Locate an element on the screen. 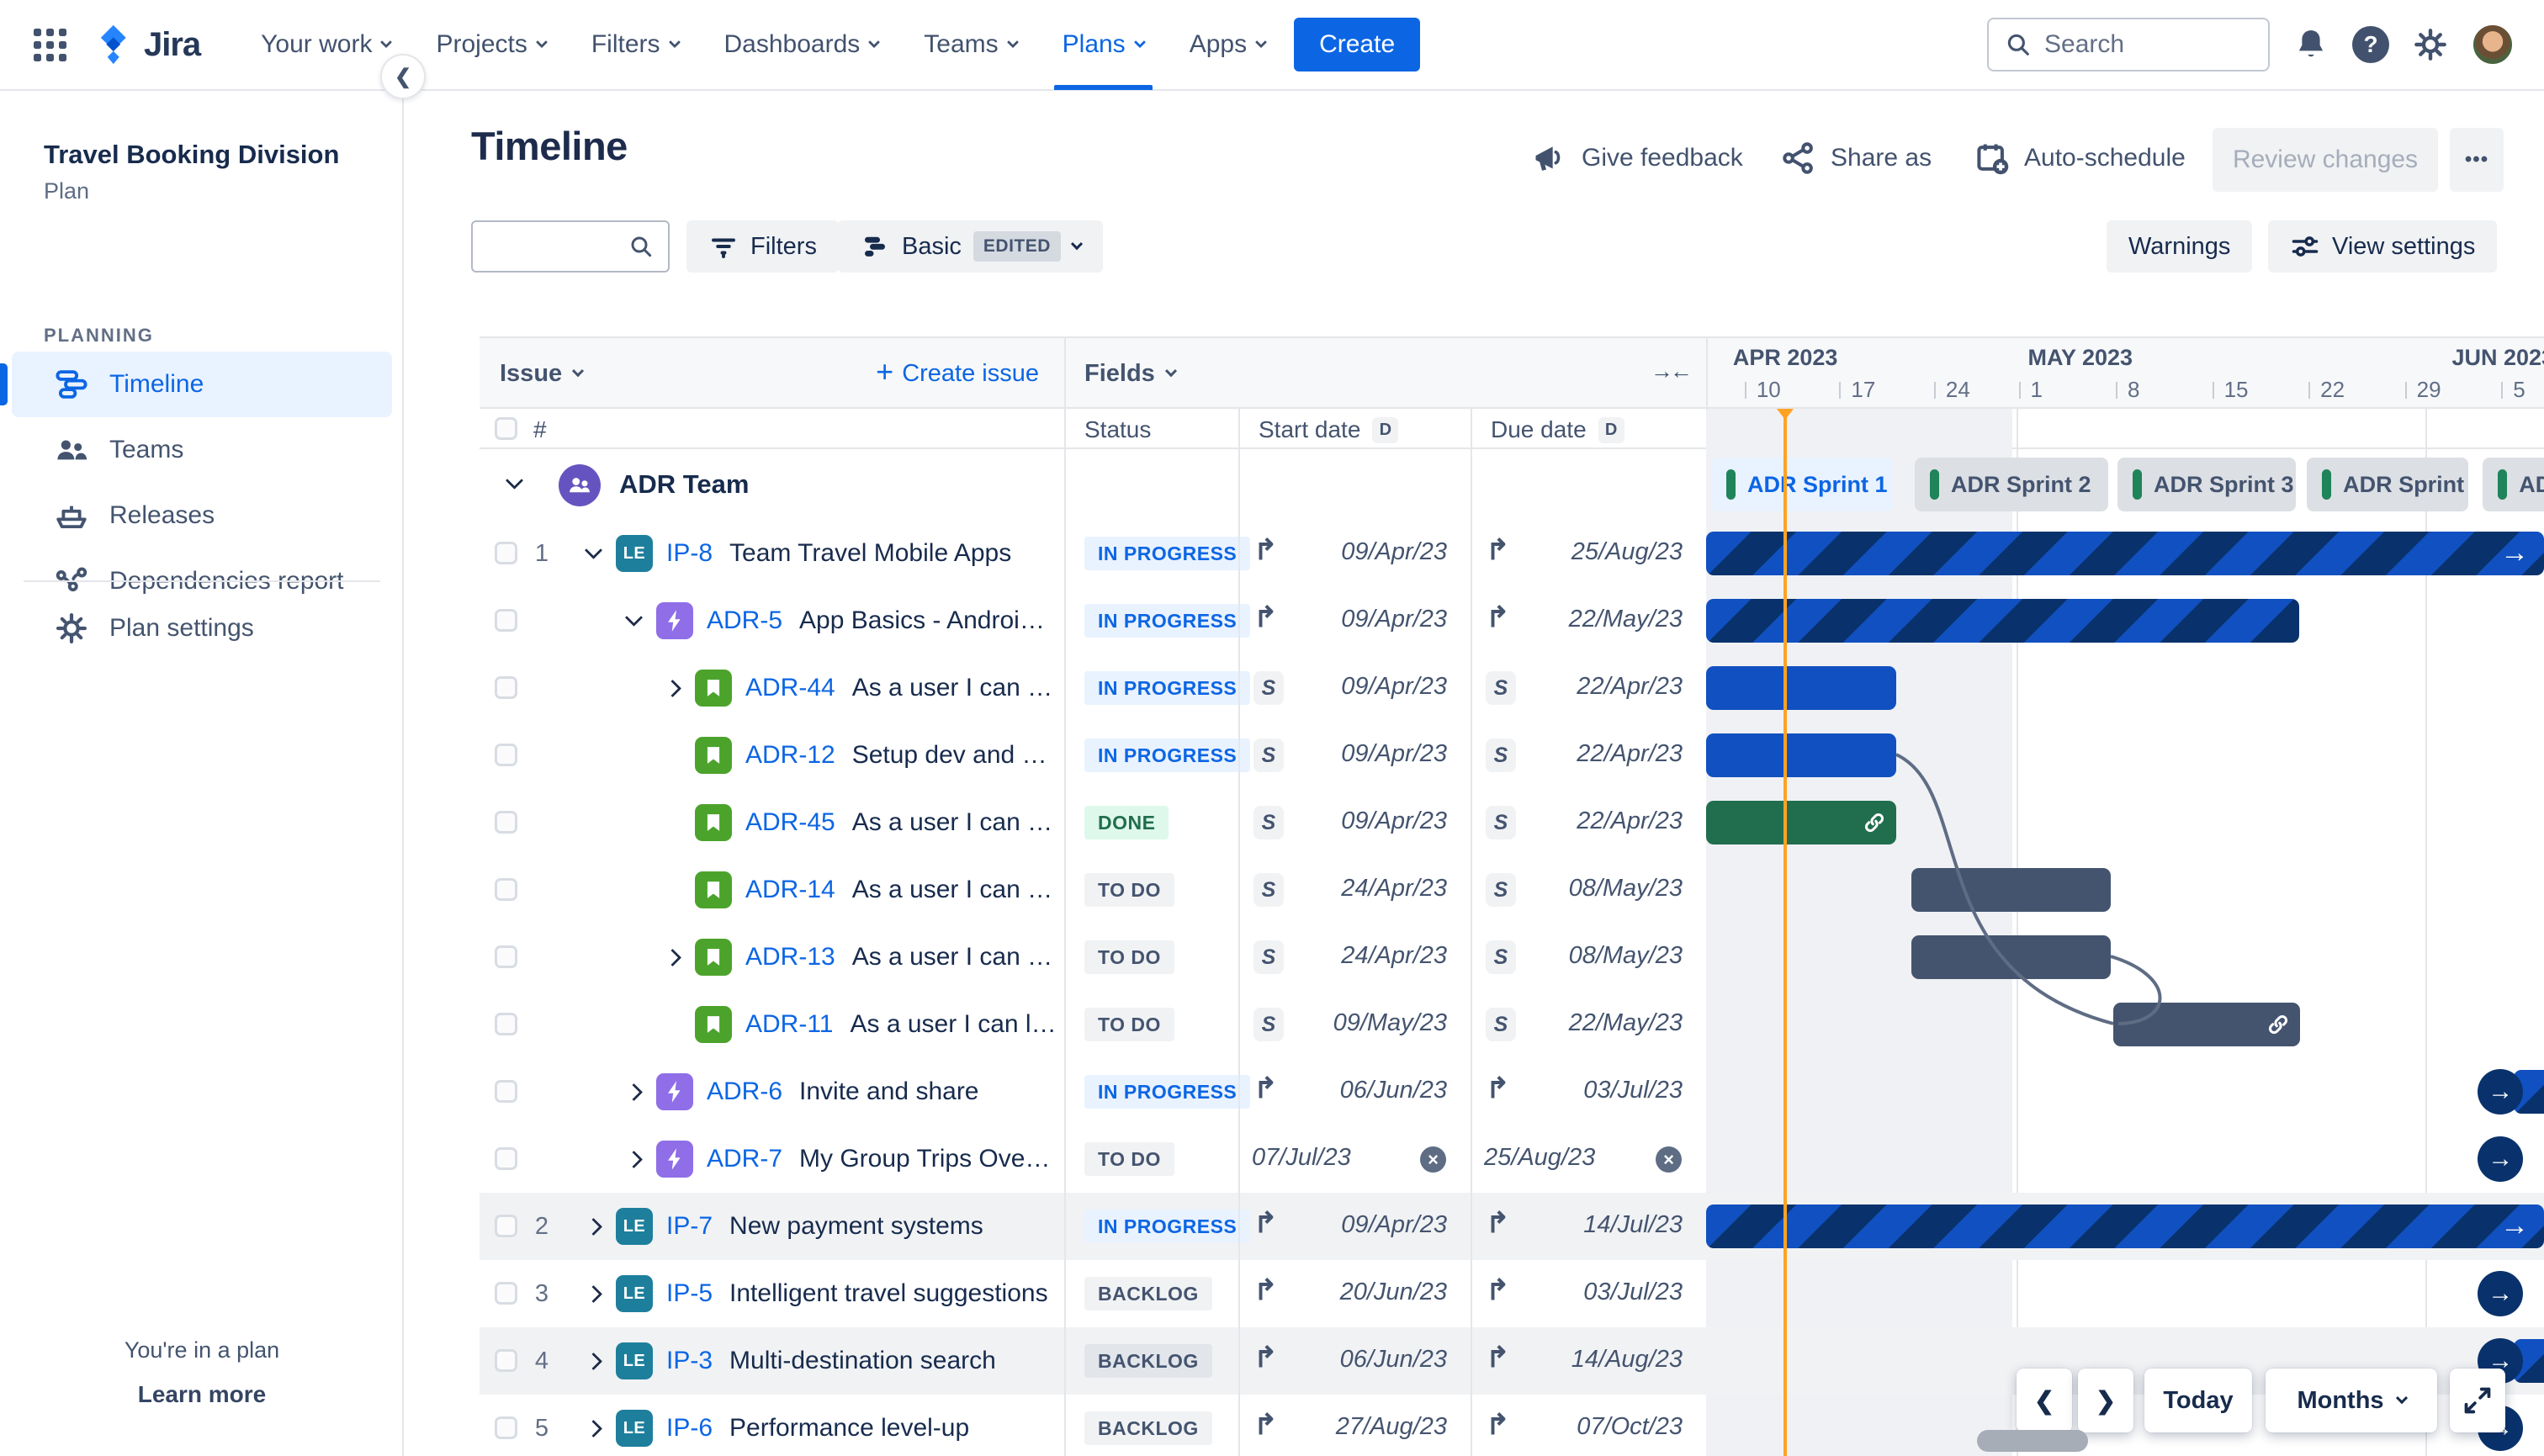  issue-key: IP-6 is located at coordinates (689, 1428).